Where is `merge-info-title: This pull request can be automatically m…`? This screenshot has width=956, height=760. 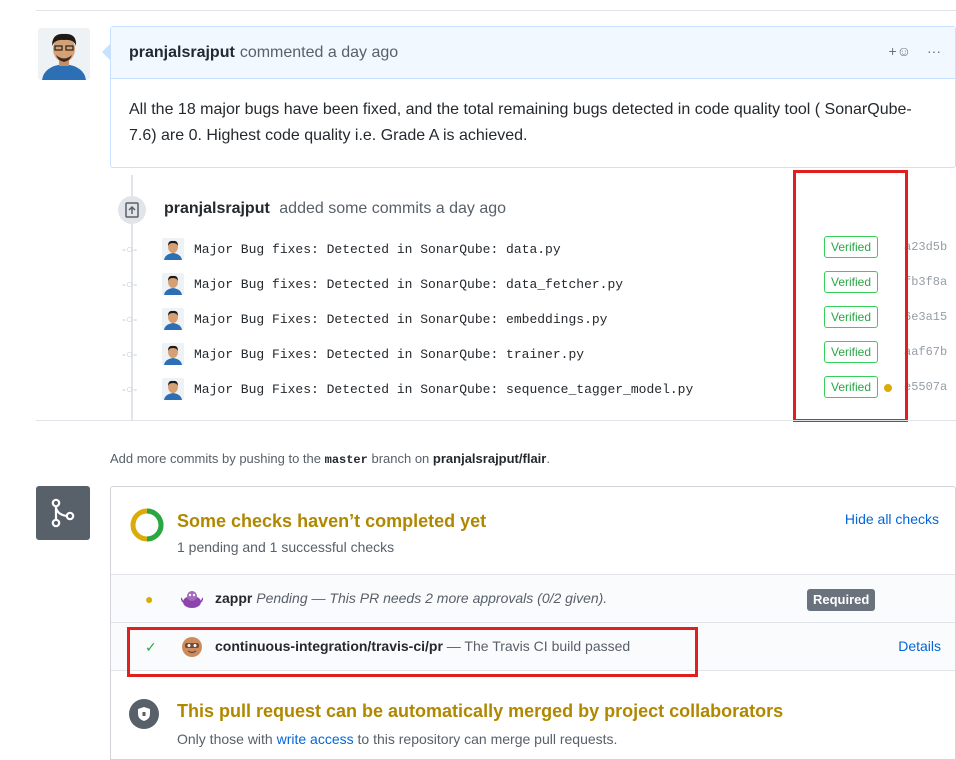
merge-info-title: This pull request can be automatically m… is located at coordinates (480, 711).